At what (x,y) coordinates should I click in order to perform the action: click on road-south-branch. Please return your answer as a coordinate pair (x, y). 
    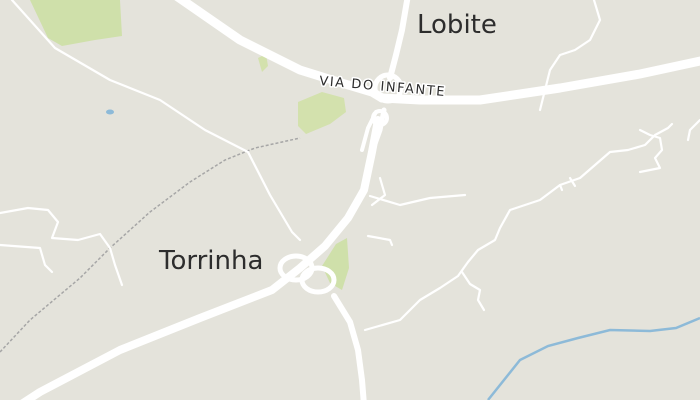
    Looking at the image, I should click on (349, 346).